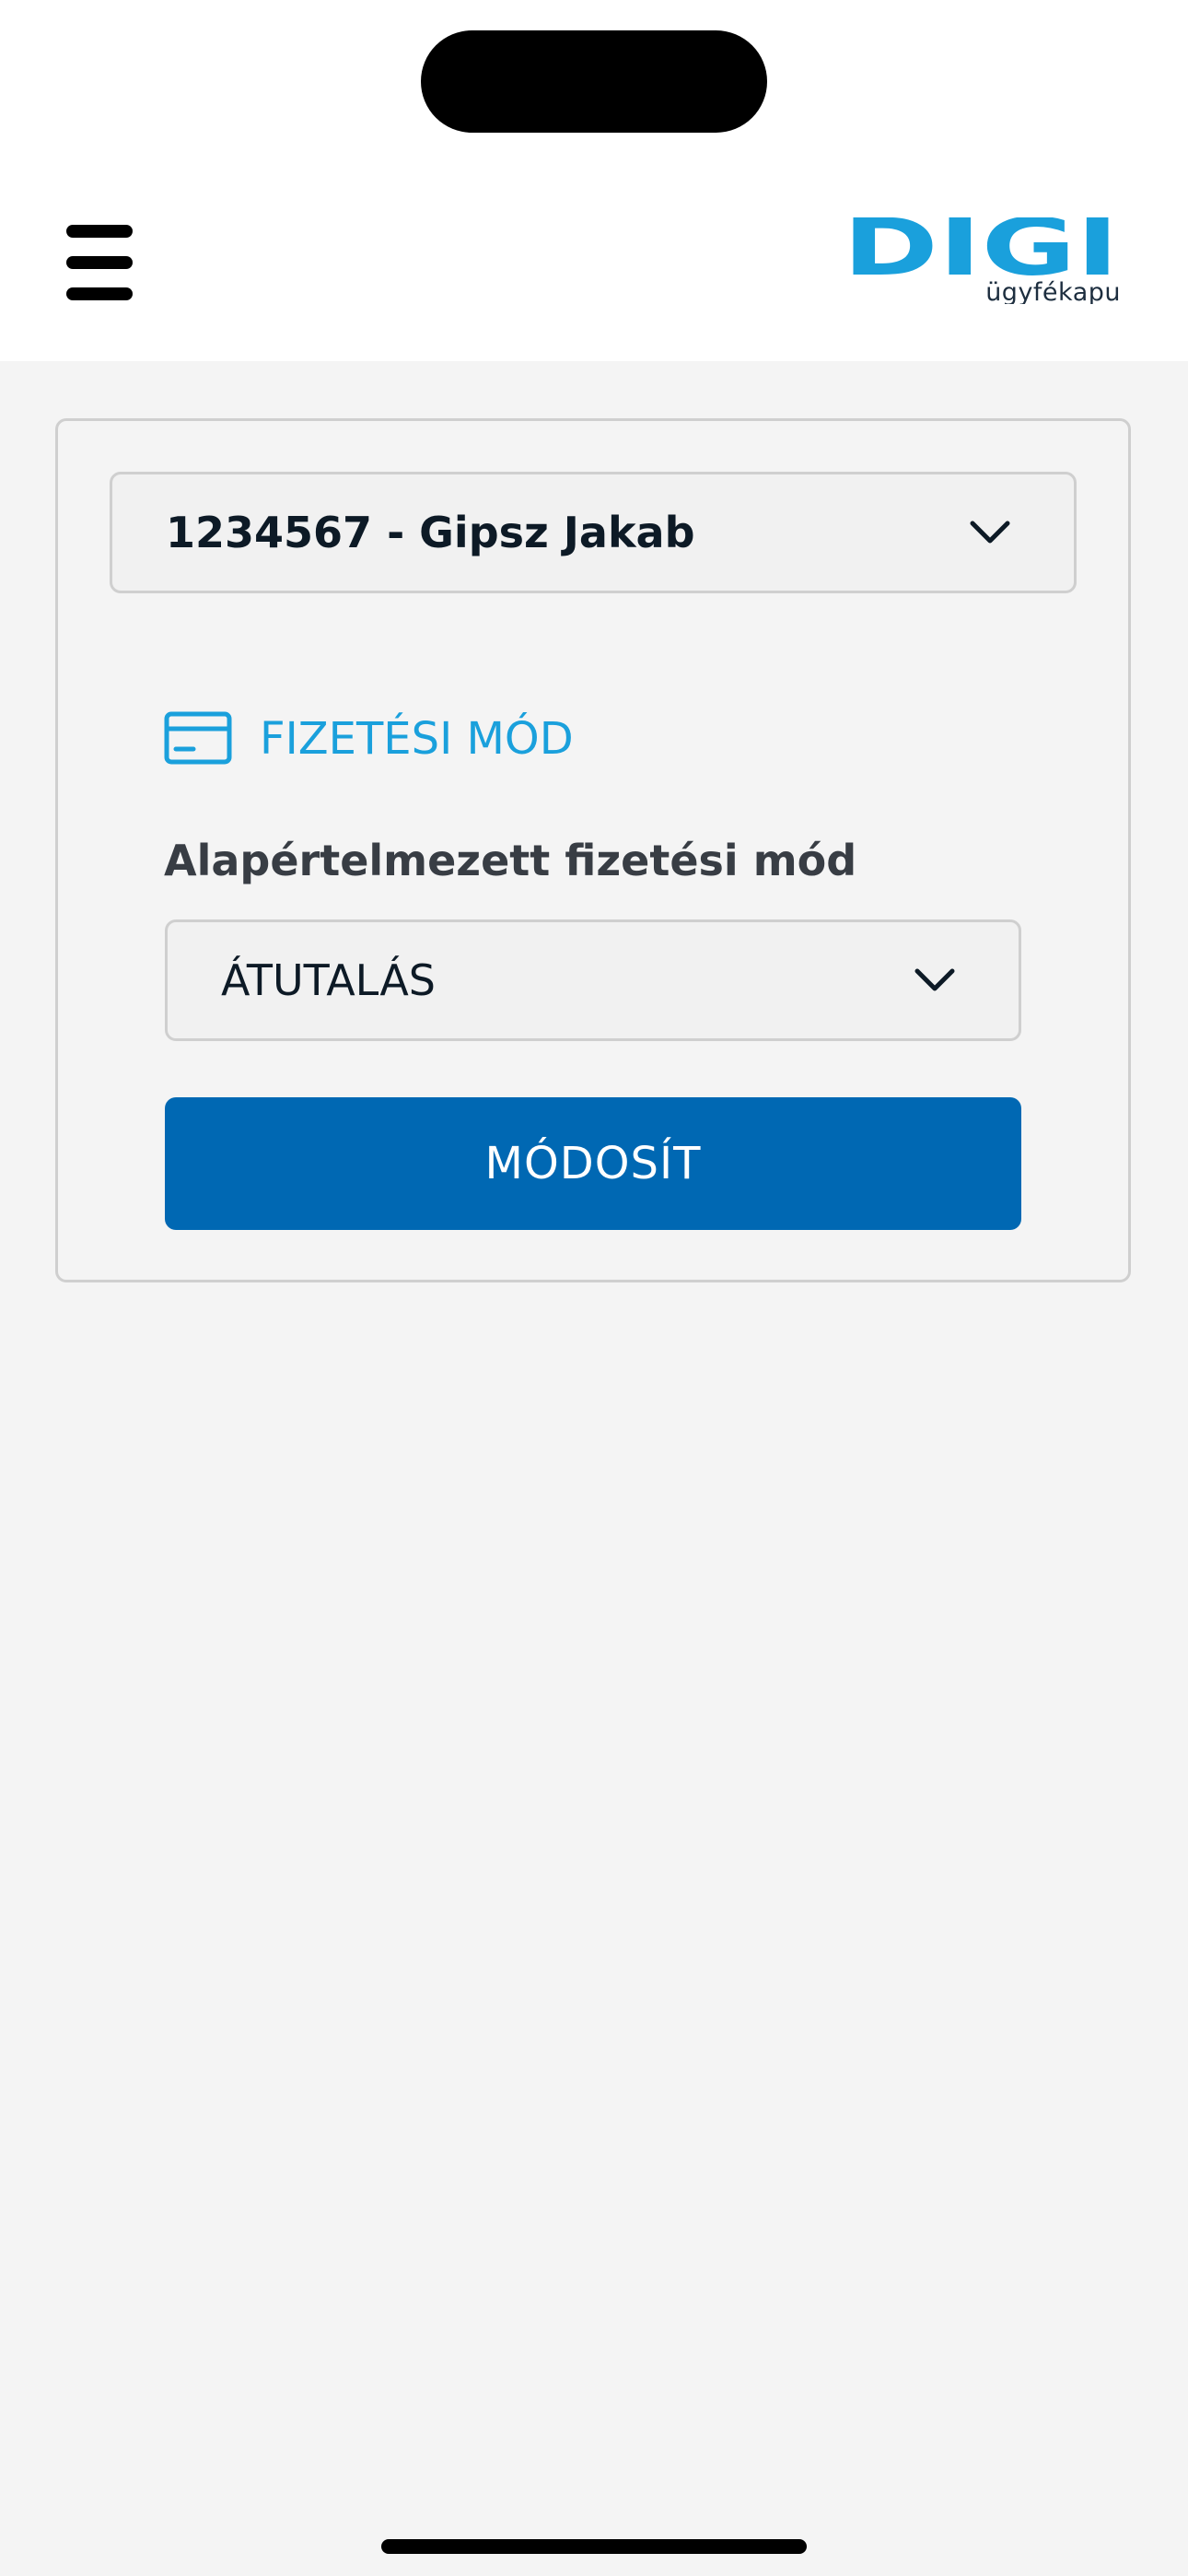 This screenshot has height=2576, width=1188. I want to click on default-payment-label: Alapértelmezett fizetési mód, so click(510, 860).